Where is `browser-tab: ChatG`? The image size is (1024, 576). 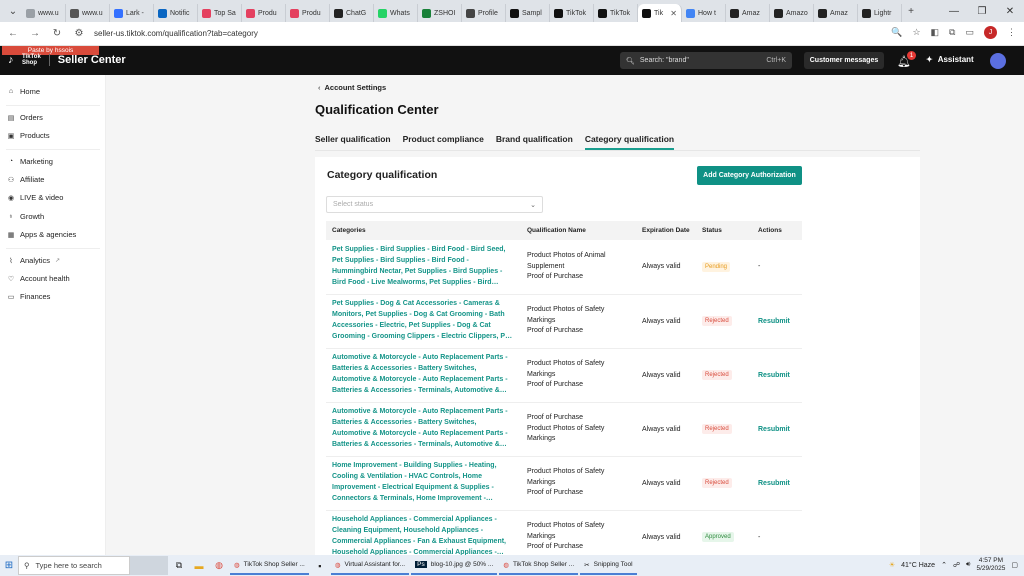 browser-tab: ChatG is located at coordinates (352, 13).